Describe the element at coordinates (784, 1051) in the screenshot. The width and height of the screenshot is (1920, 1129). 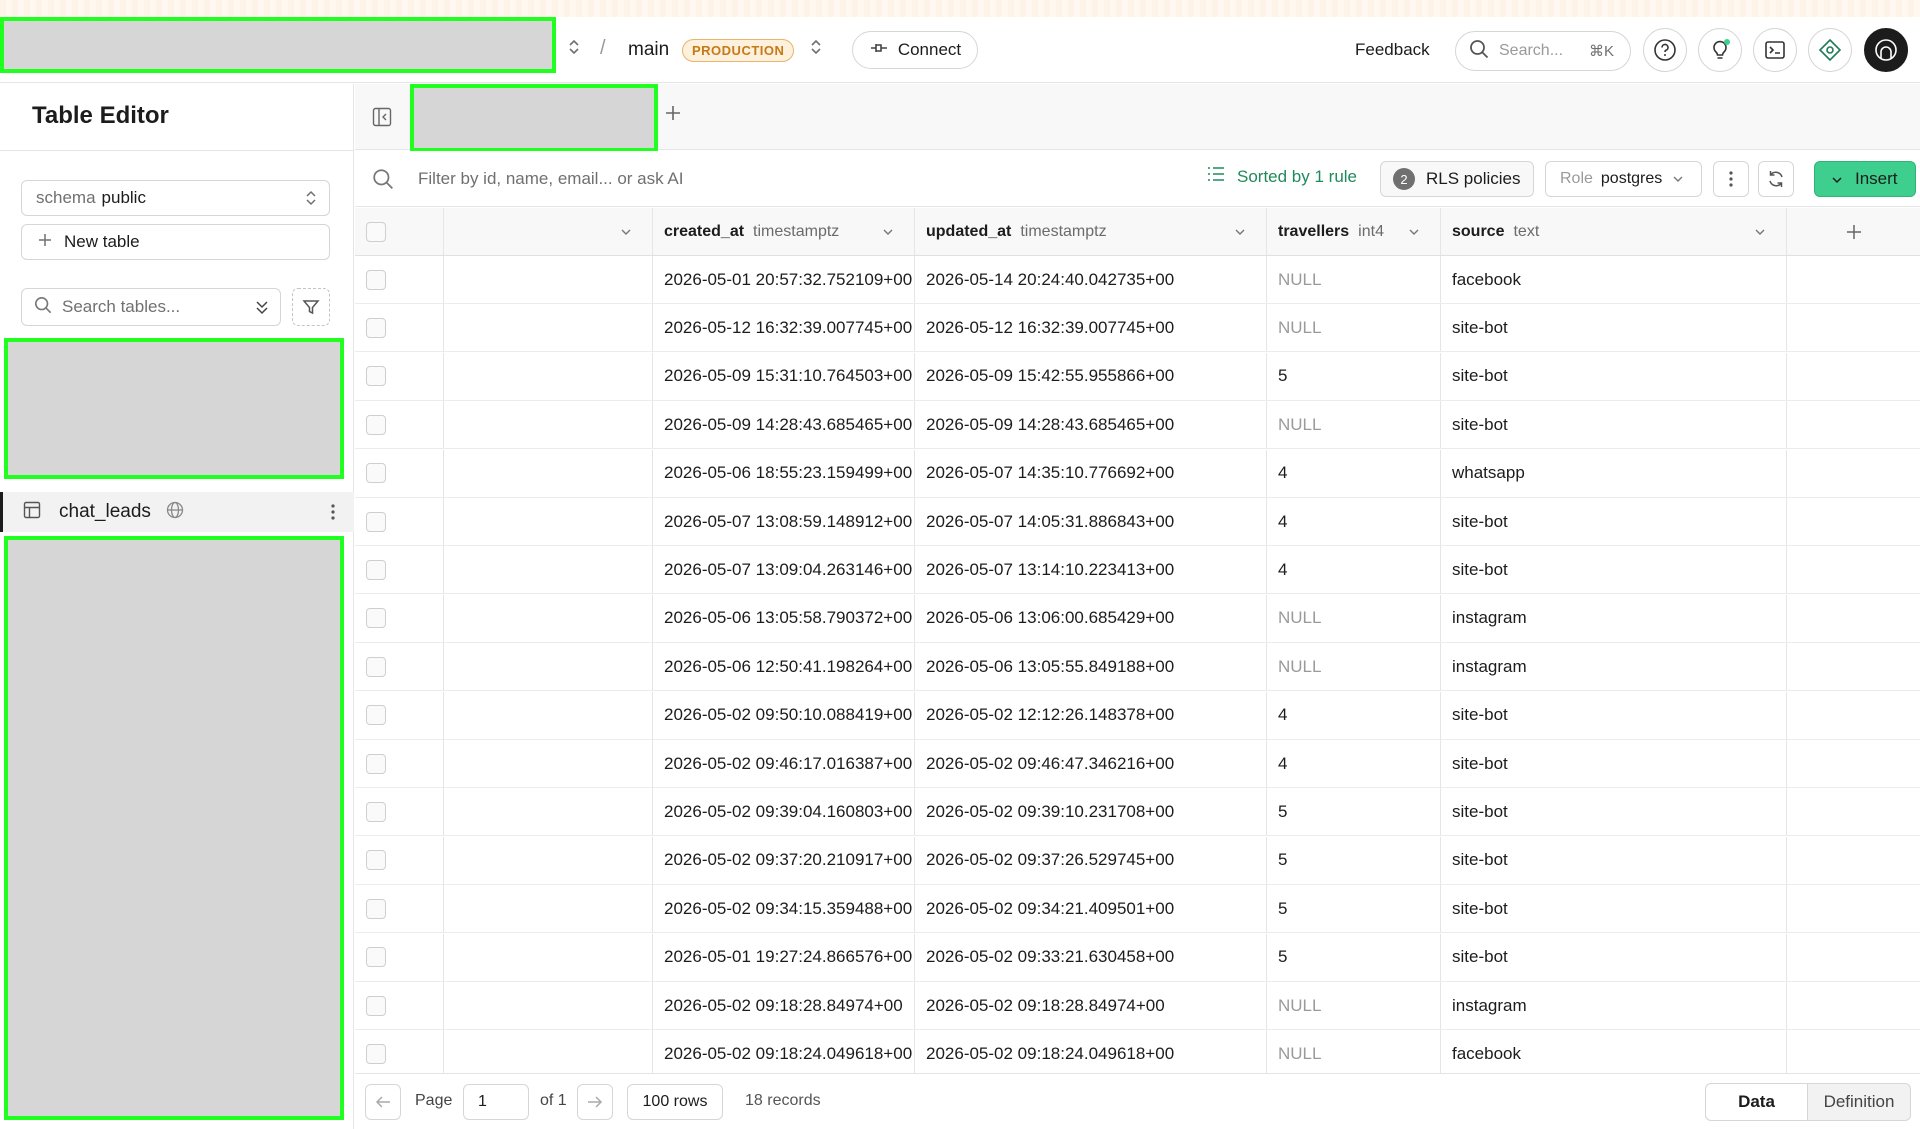
I see `cell-created-at: 2026-05-02 09:18:24.049618+00` at that location.